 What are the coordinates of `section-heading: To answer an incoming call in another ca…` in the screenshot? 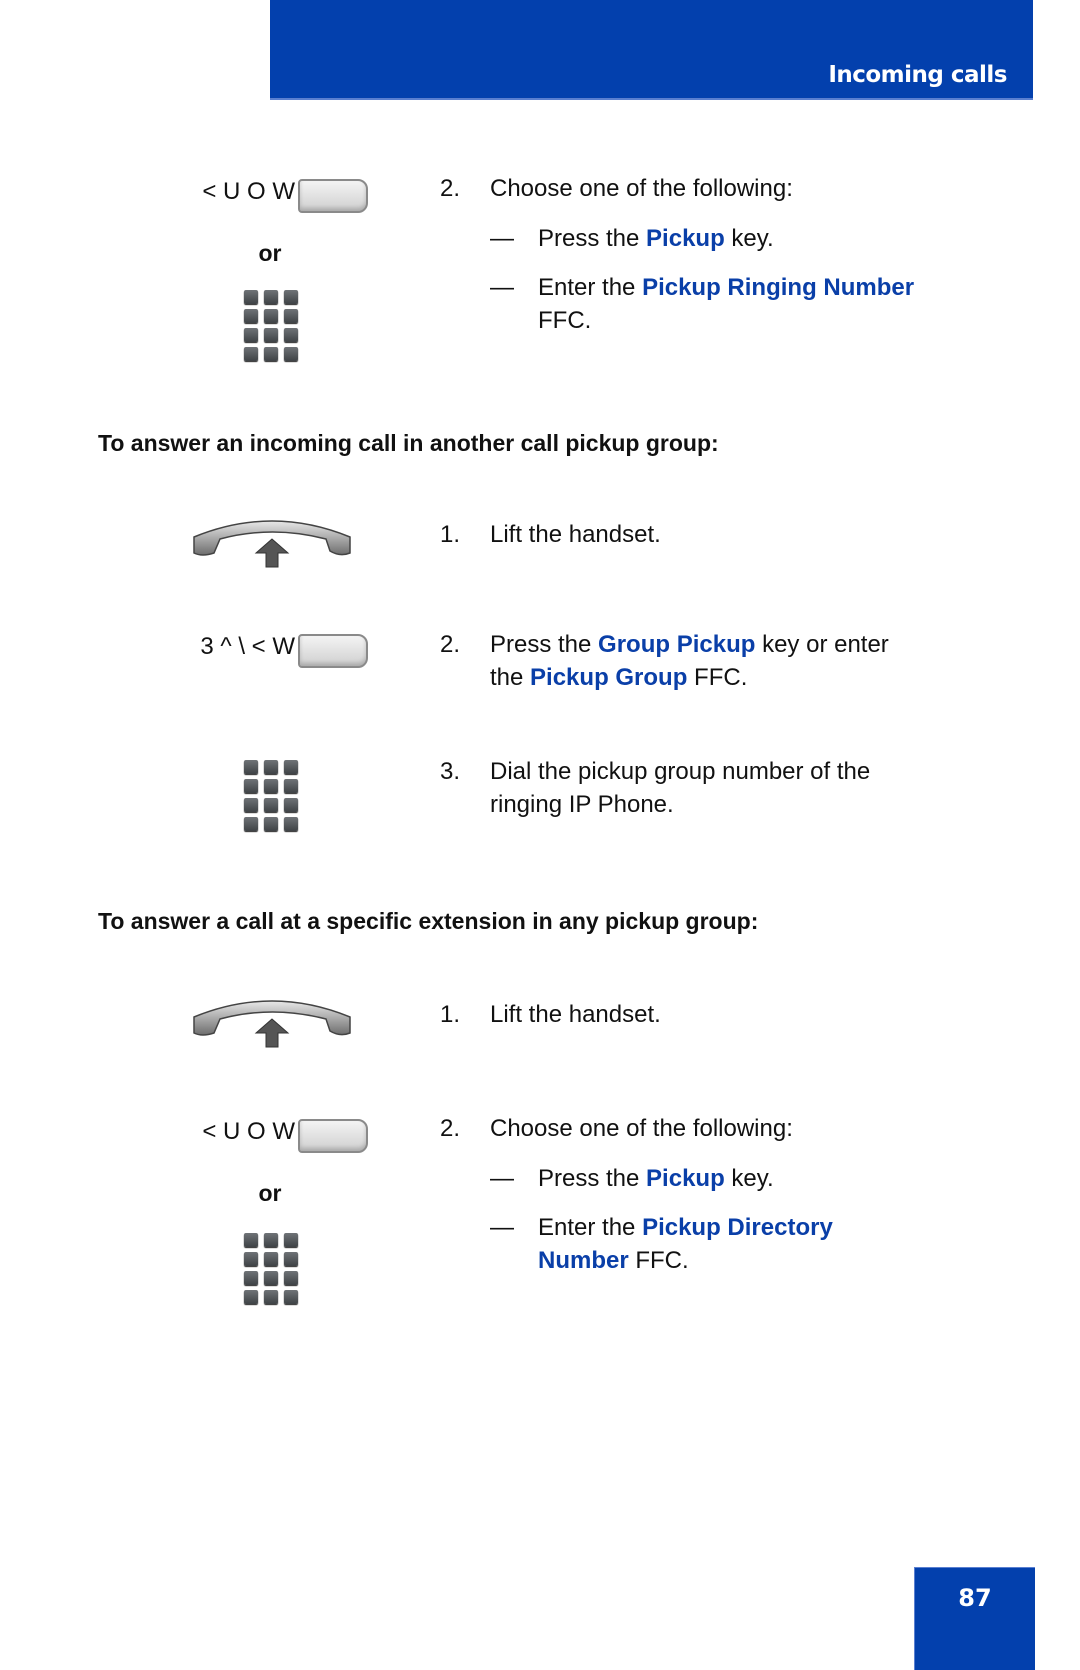 It's located at (408, 443).